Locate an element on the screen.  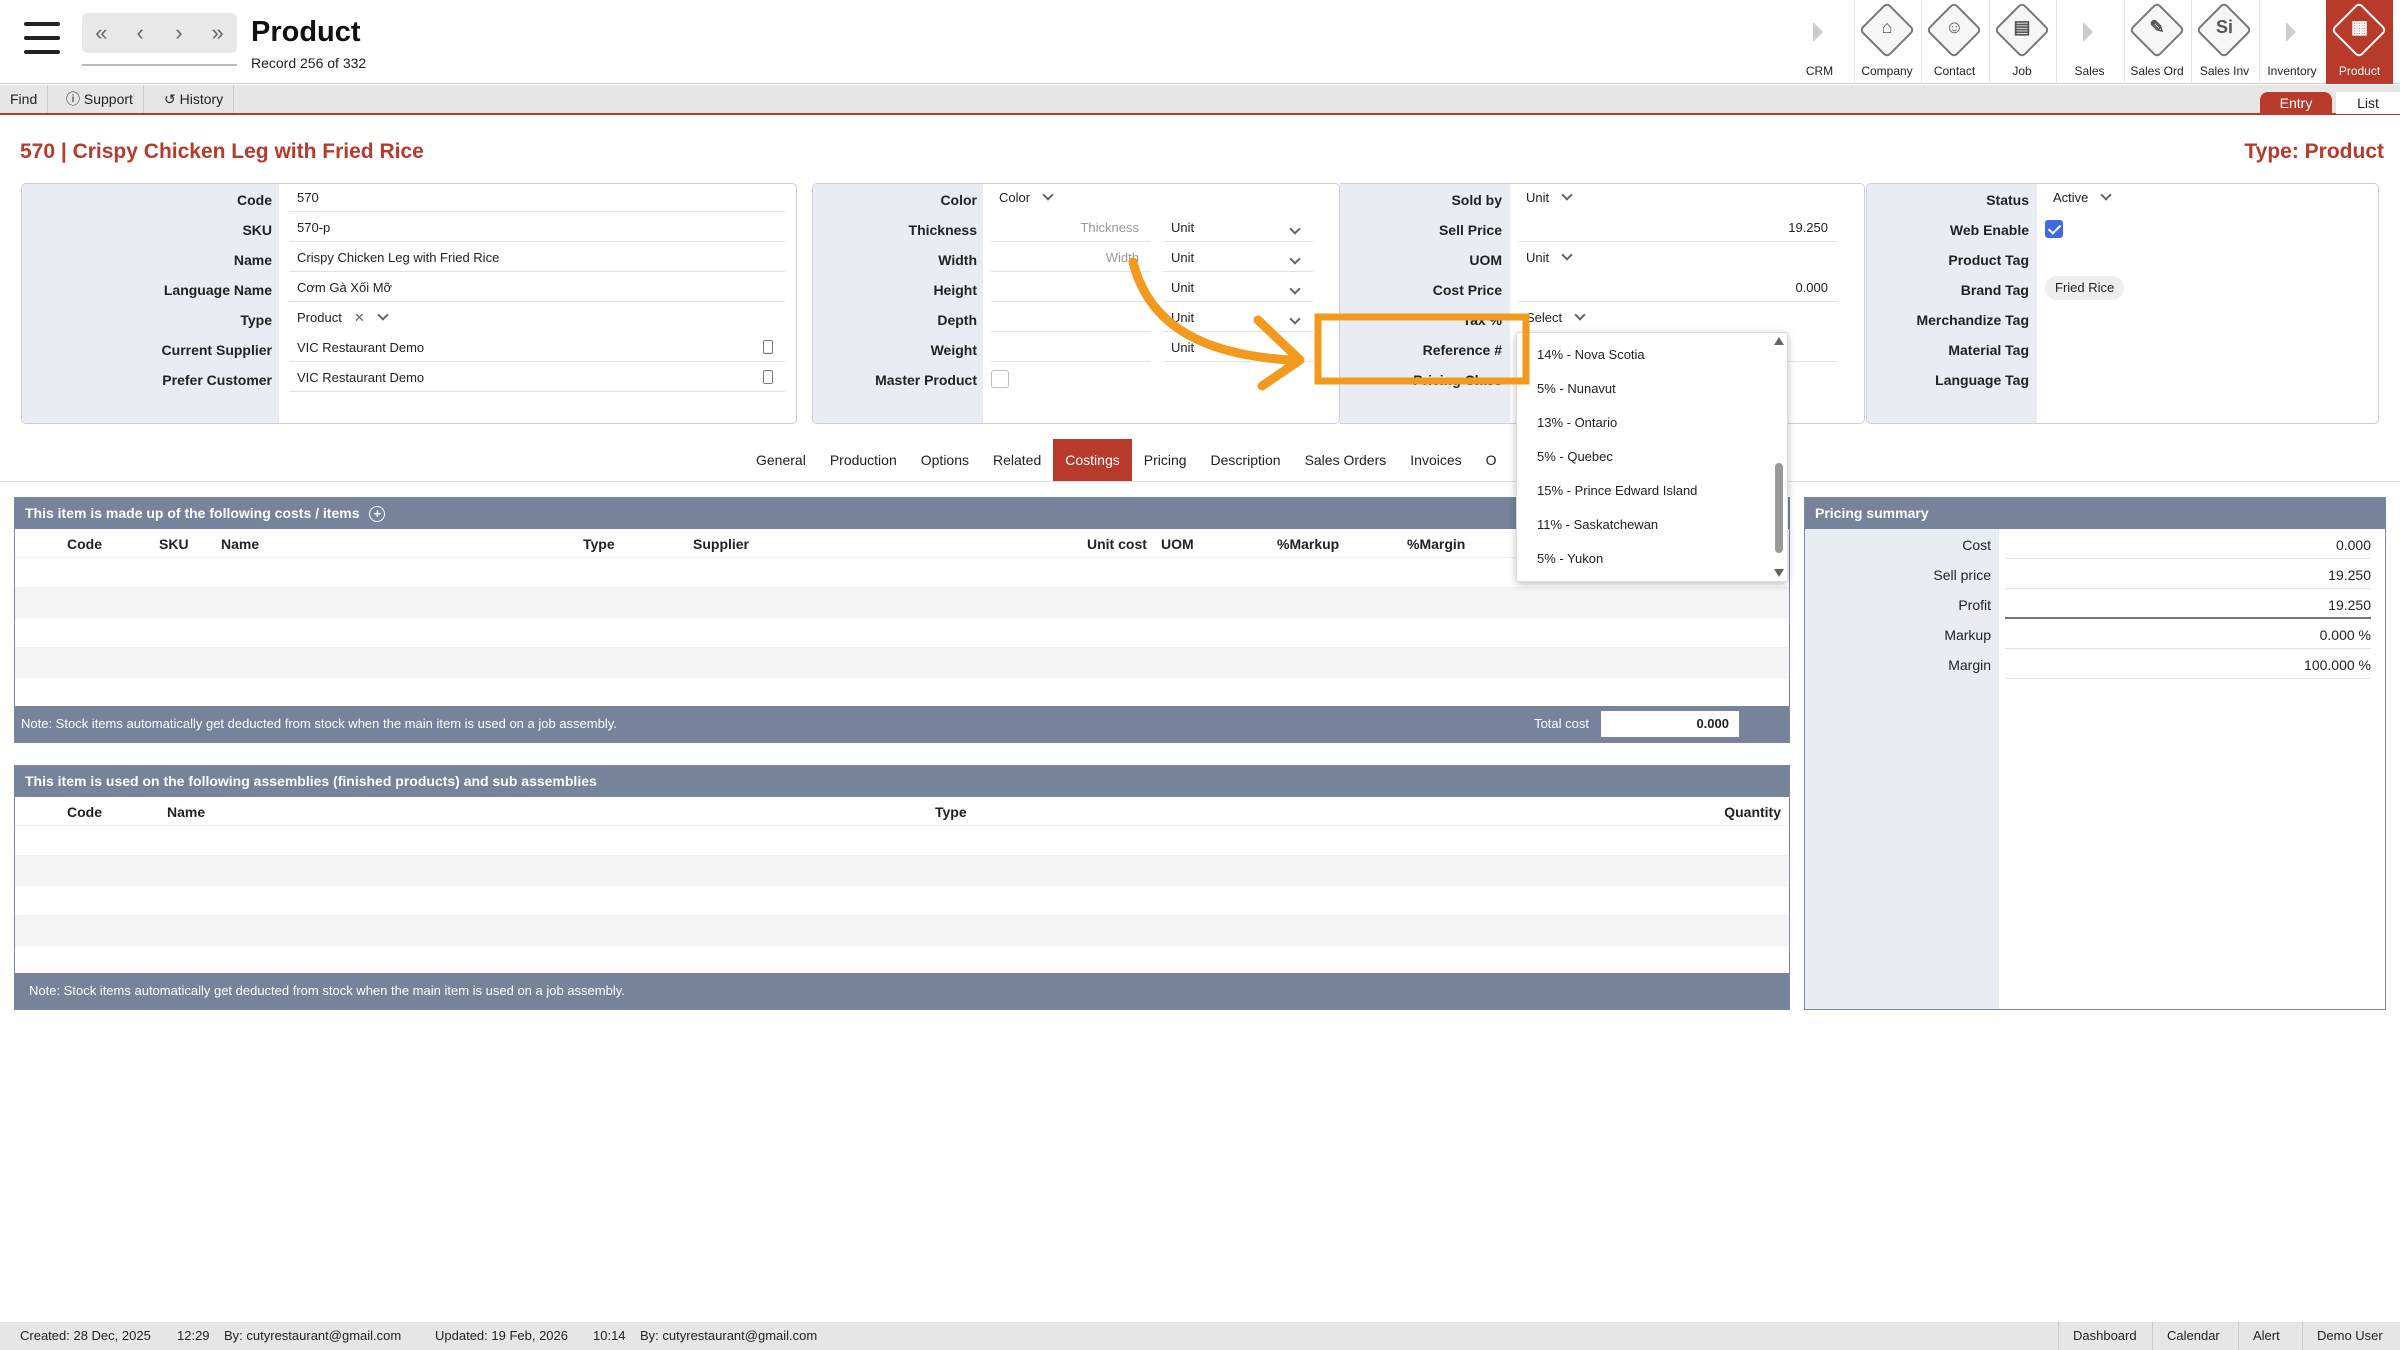
language-name-field: Cơm Gà Xối Mỡ is located at coordinates (537, 288).